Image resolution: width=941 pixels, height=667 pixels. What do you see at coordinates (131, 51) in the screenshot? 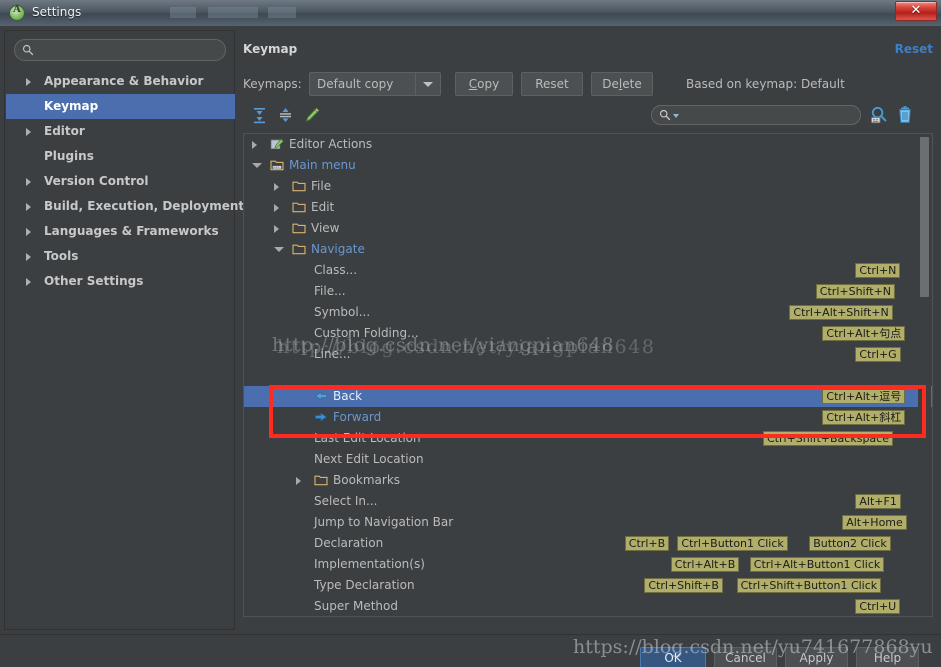
I see `sidebar-search-input` at bounding box center [131, 51].